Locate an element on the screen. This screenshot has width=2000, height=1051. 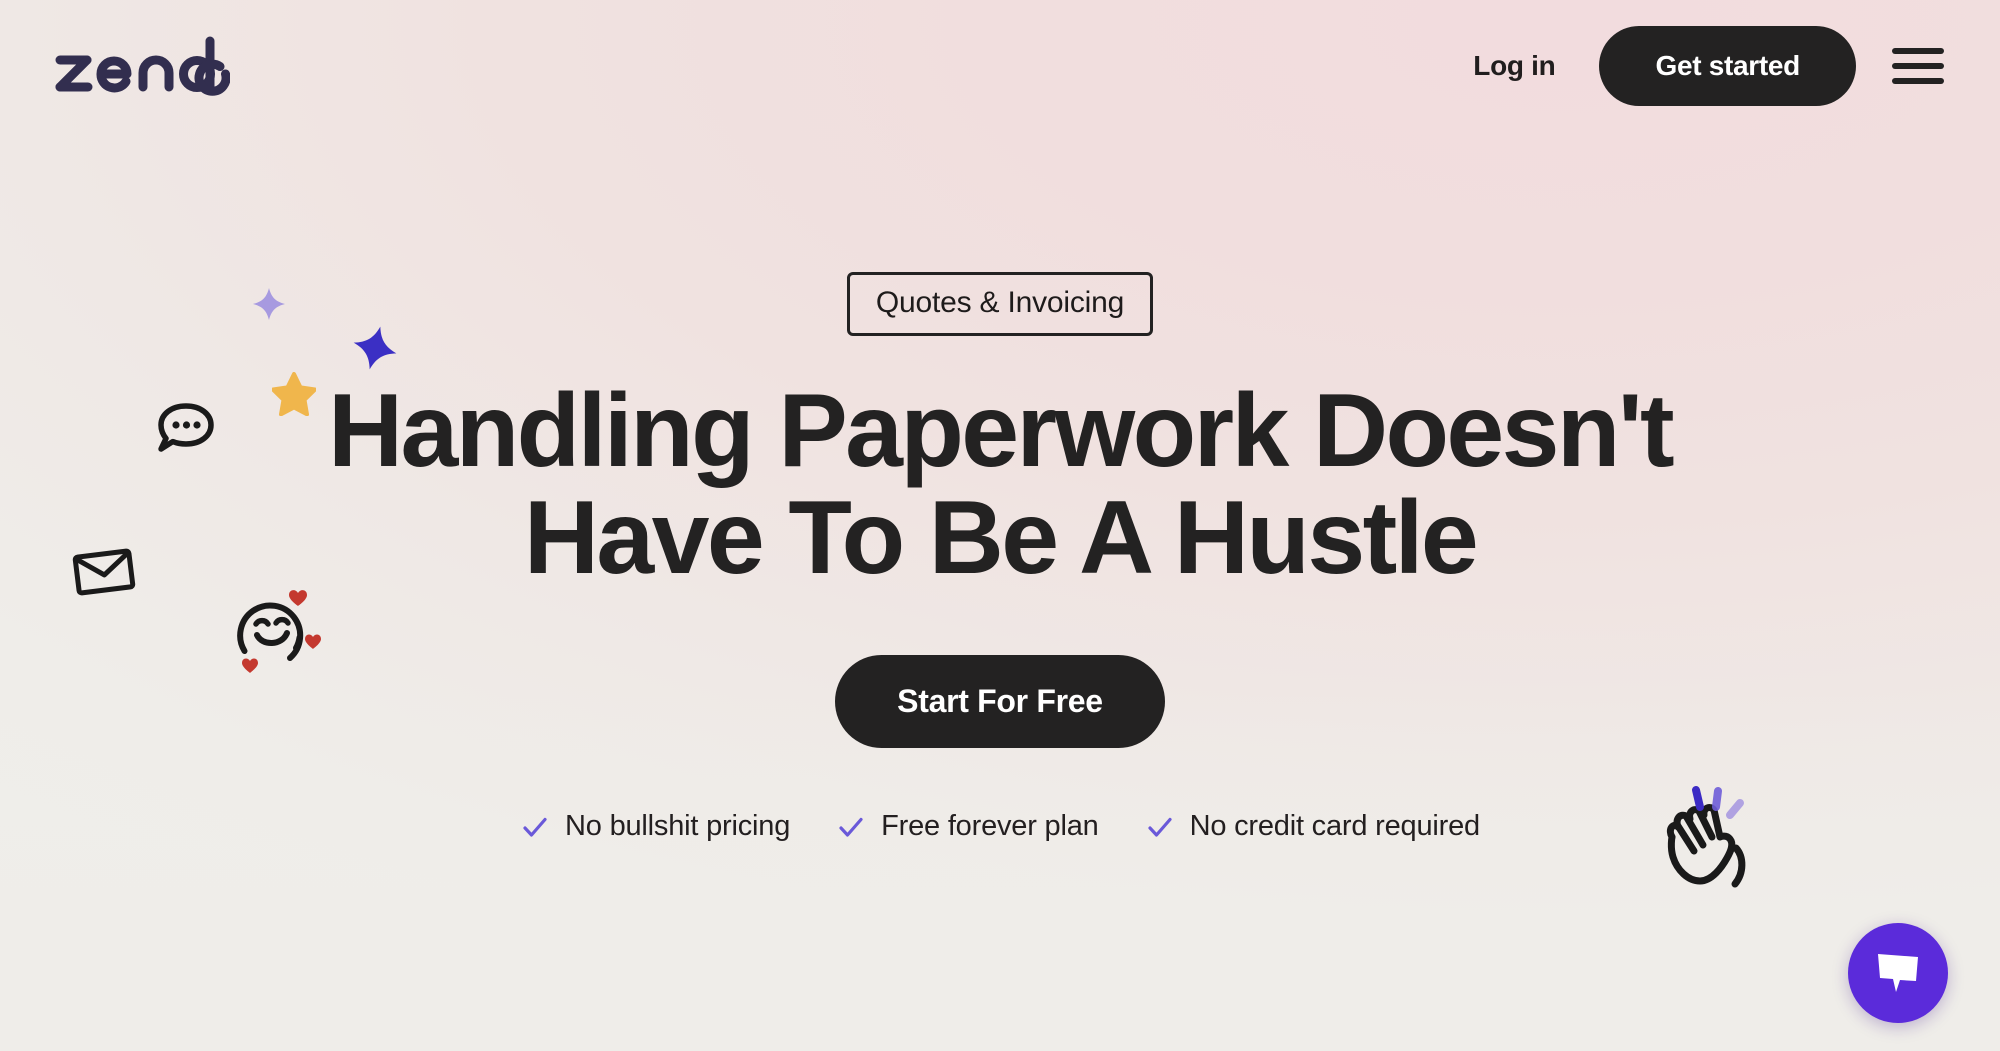
site-header: Log in Get started is located at coordinates (1000, 66).